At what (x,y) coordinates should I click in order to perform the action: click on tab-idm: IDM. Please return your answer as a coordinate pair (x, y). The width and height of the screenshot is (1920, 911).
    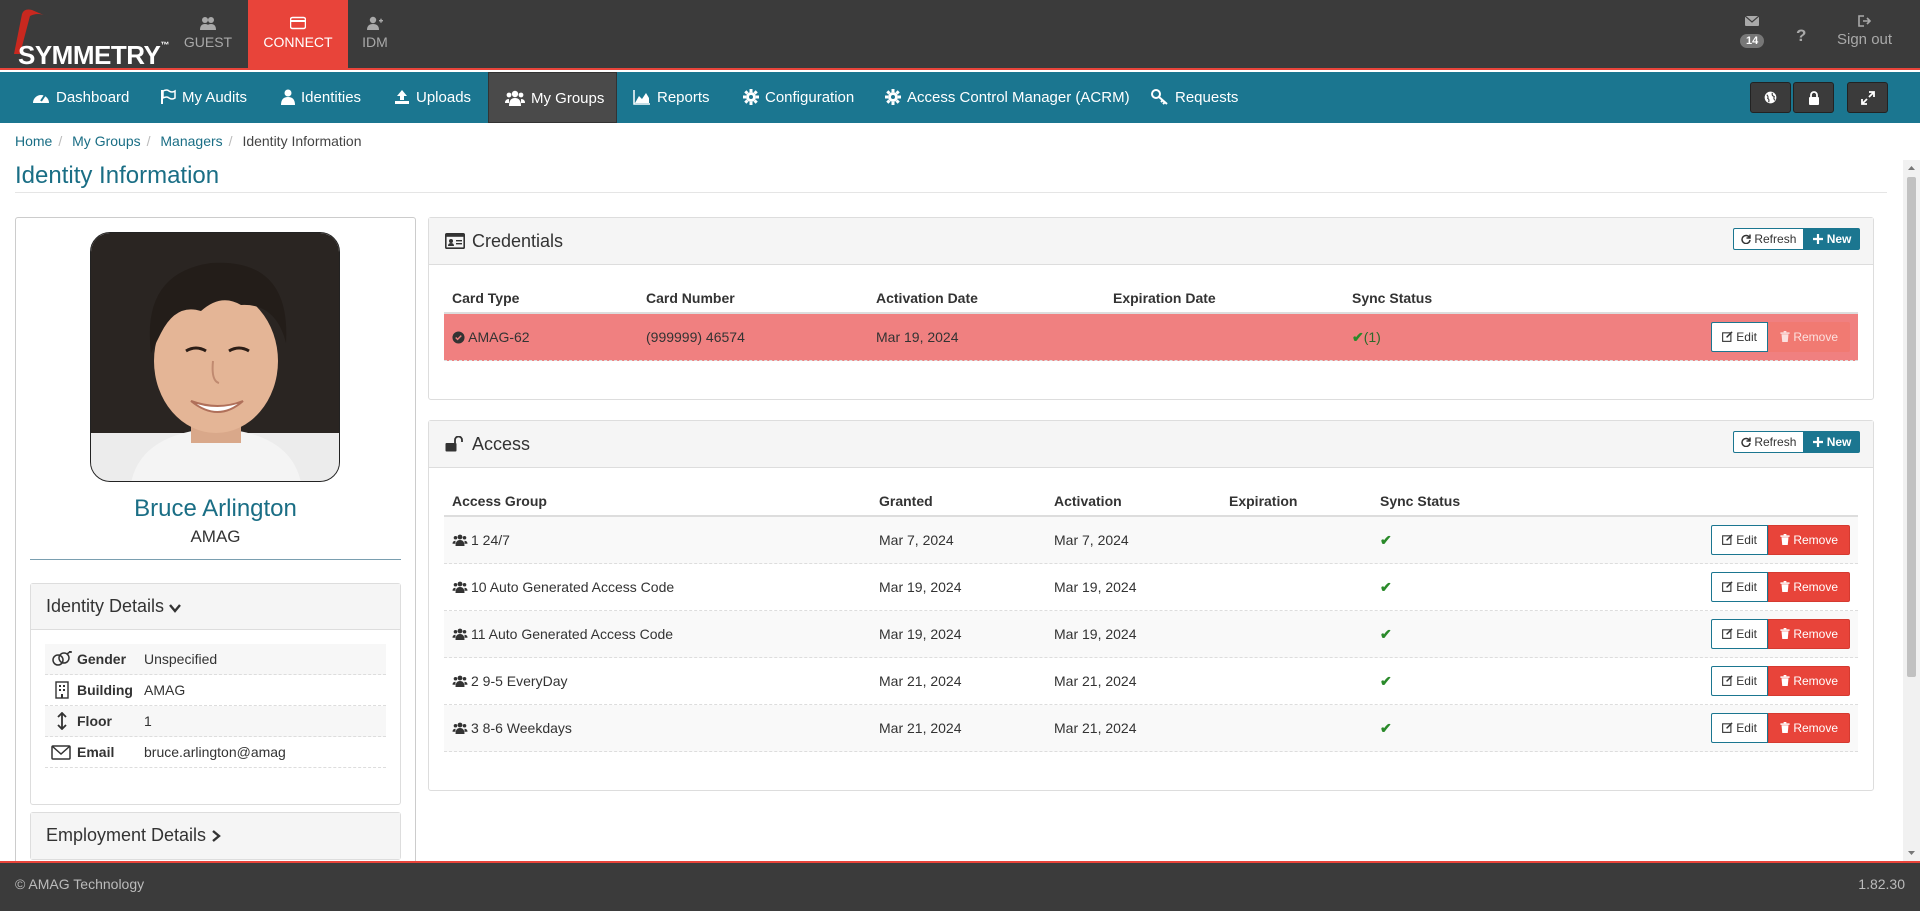
    Looking at the image, I should click on (375, 35).